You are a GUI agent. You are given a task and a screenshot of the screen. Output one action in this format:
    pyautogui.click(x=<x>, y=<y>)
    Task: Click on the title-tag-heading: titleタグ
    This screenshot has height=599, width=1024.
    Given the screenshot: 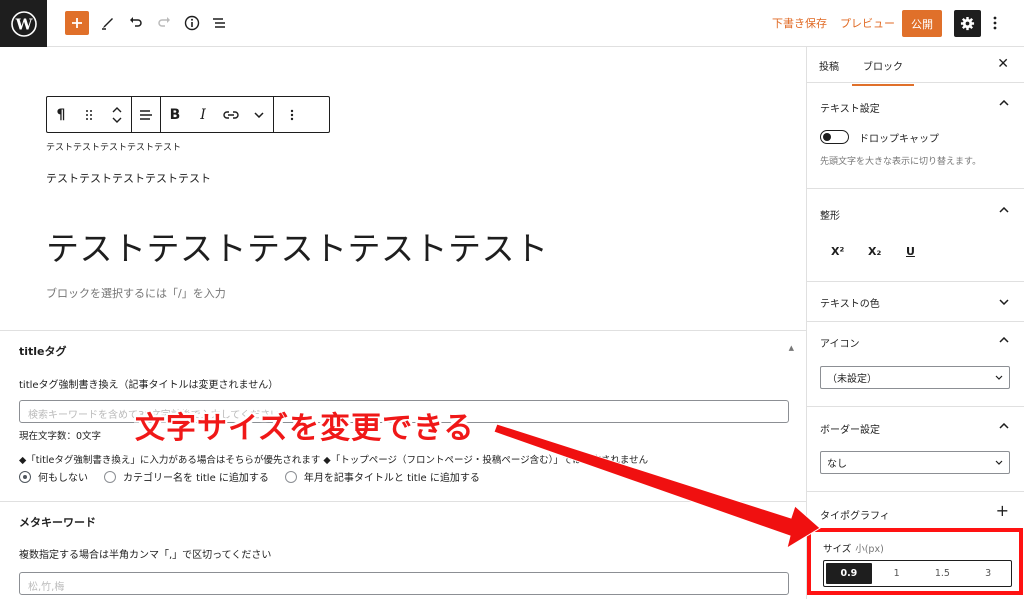 What is the action you would take?
    pyautogui.click(x=43, y=351)
    